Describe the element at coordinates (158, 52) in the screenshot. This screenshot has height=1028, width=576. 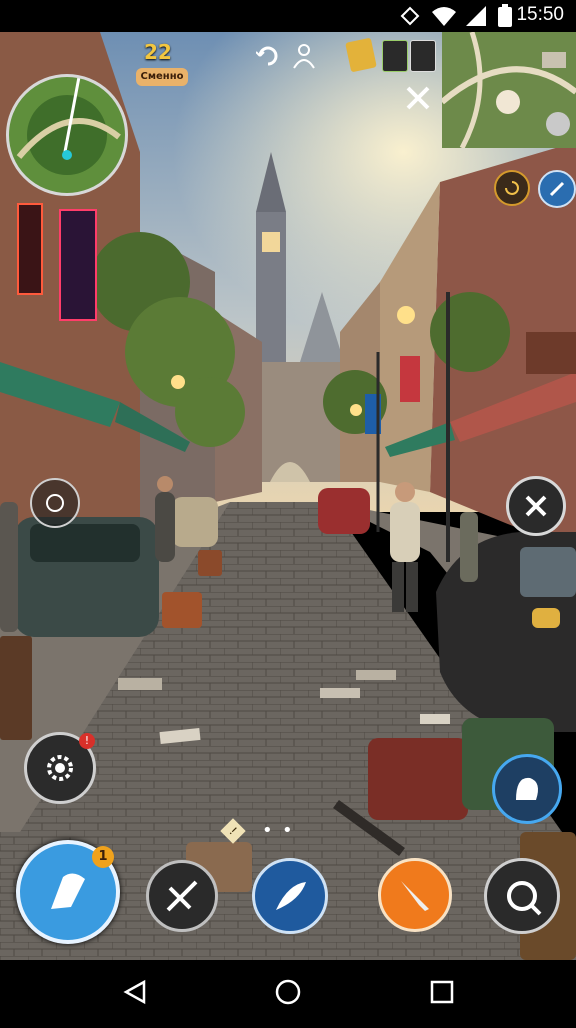
I see `level-number: 22` at that location.